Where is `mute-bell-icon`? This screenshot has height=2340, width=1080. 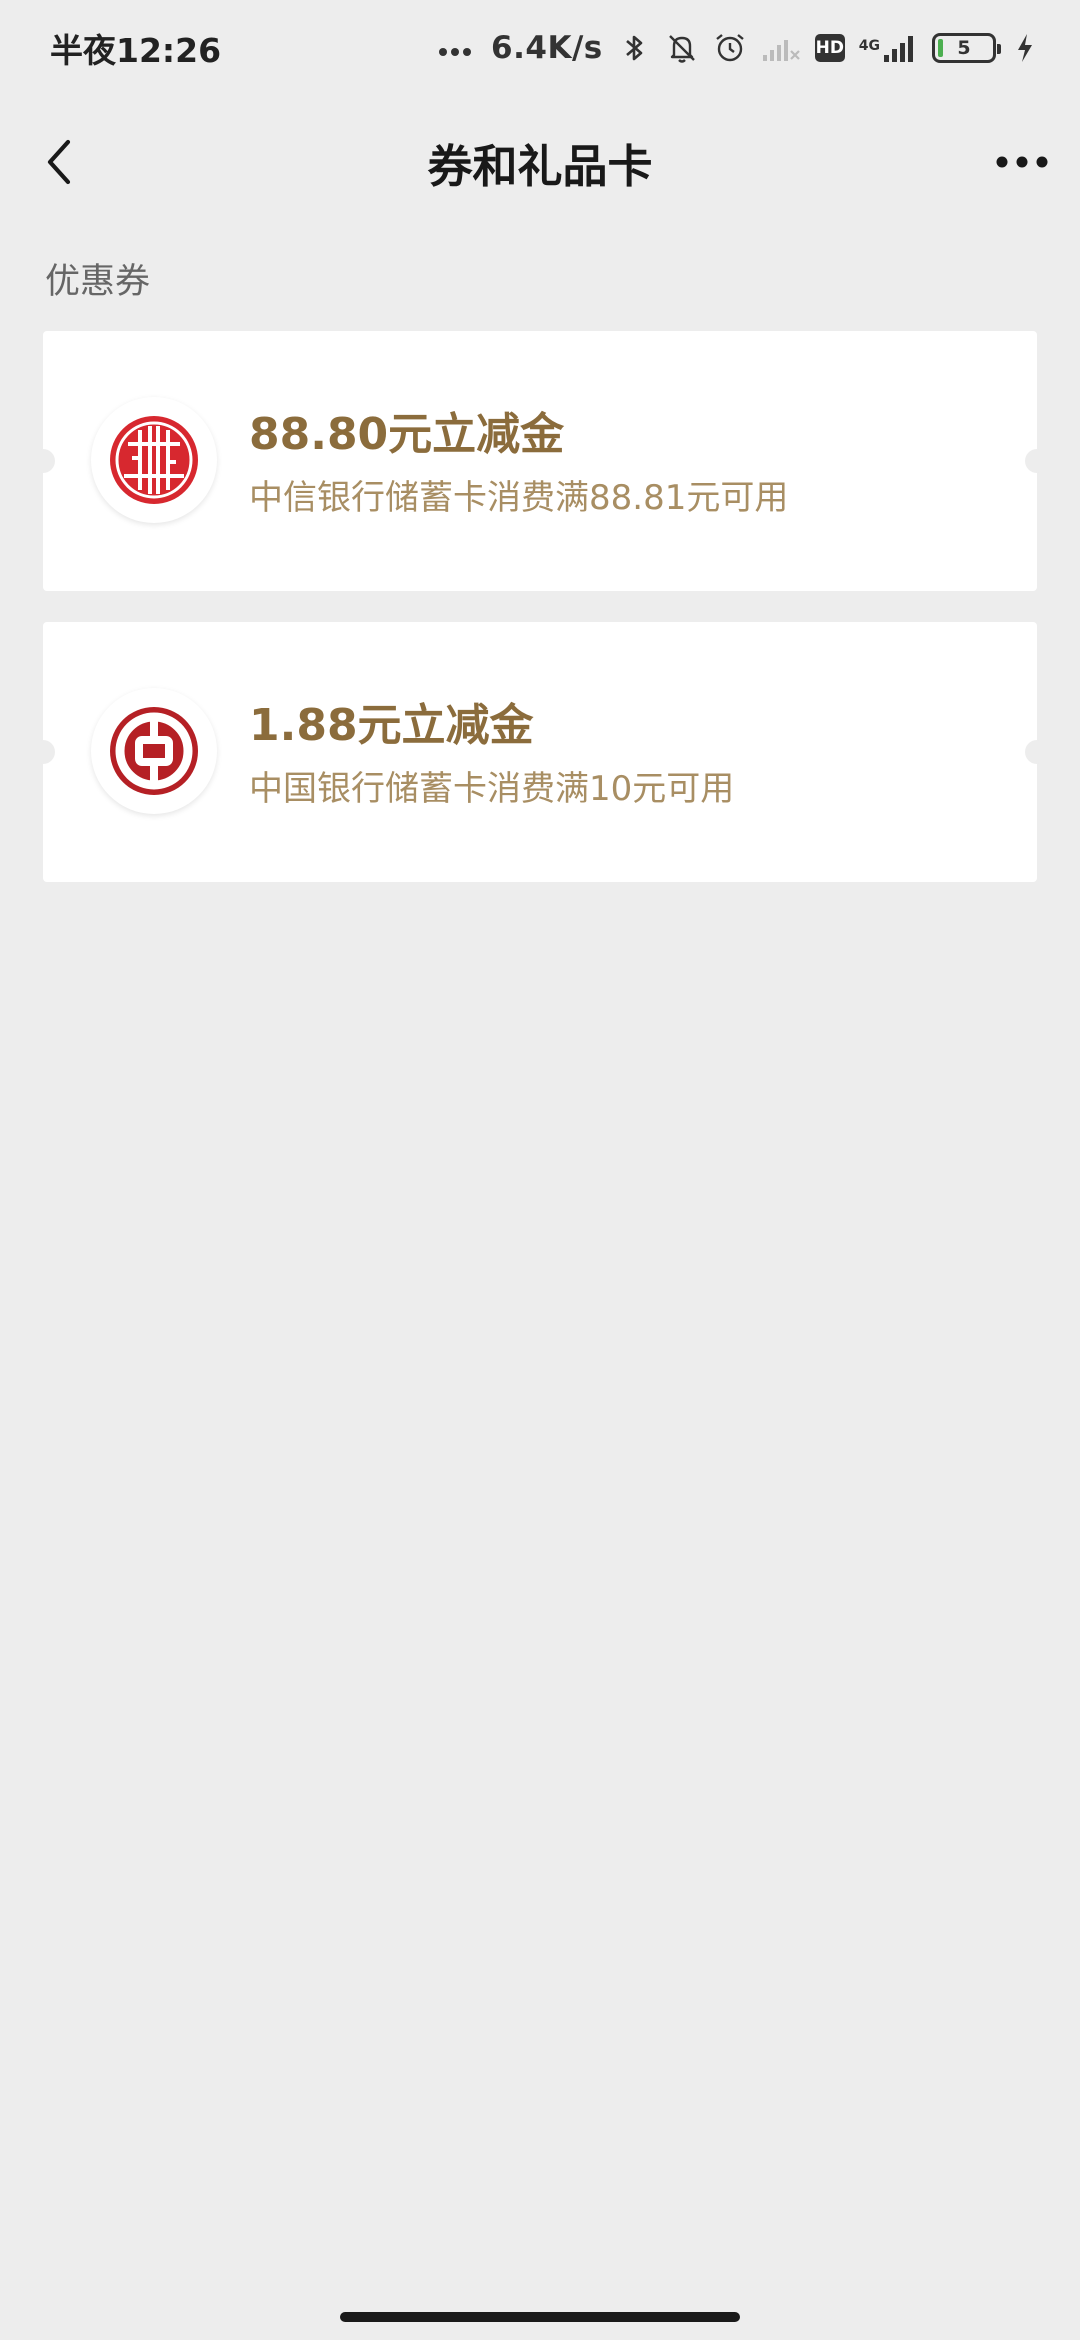
mute-bell-icon is located at coordinates (681, 49).